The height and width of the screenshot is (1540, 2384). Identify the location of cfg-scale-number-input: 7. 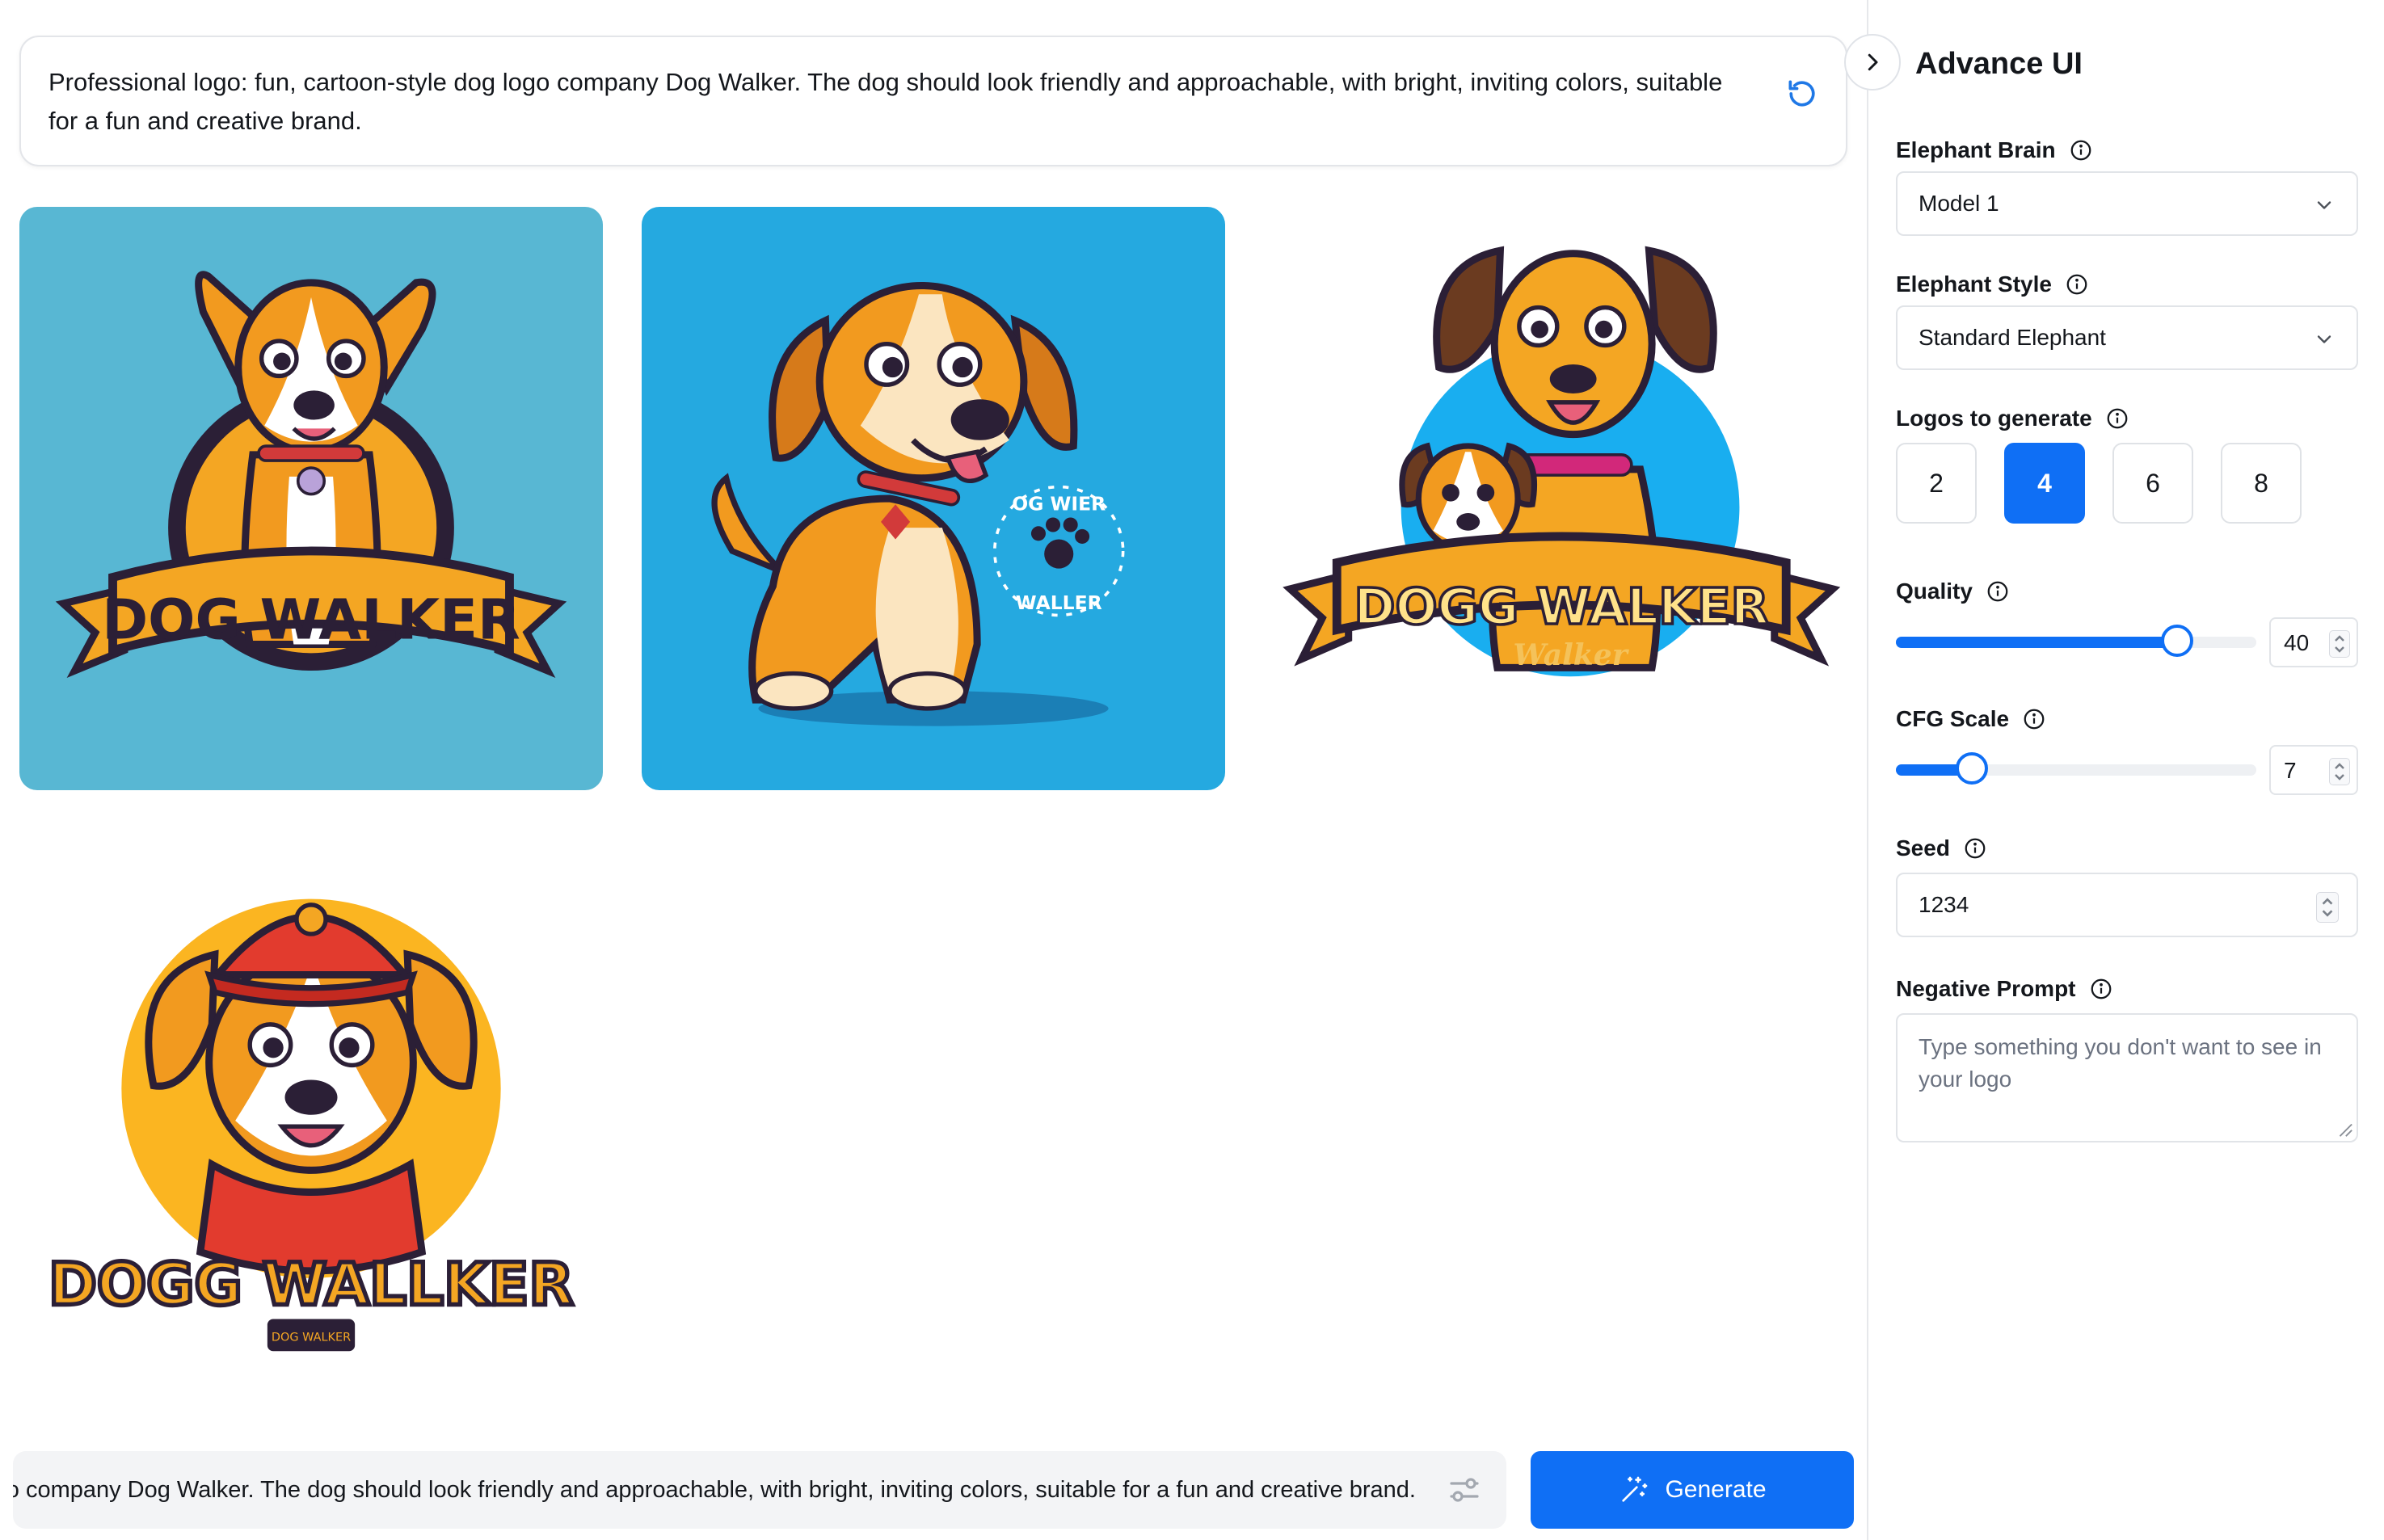
(2313, 770).